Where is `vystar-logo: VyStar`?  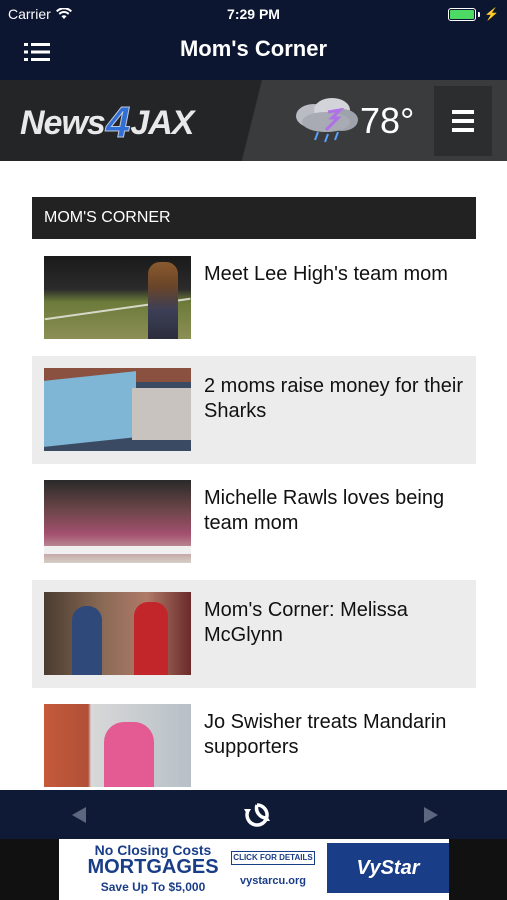
vystar-logo: VyStar is located at coordinates (388, 868).